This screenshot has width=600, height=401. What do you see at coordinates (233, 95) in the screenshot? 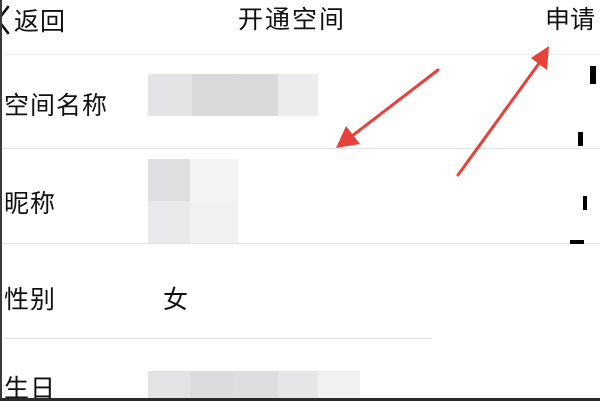
I see `space-name-value-blurred` at bounding box center [233, 95].